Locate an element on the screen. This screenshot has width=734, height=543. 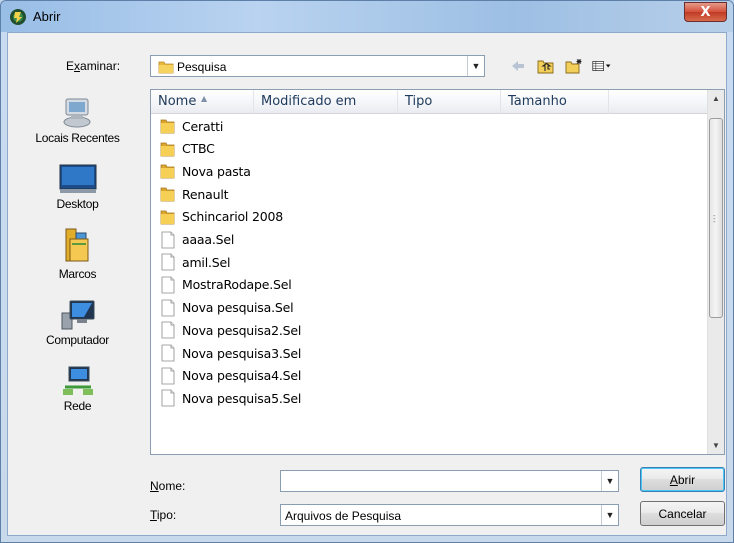
place-label: Computador is located at coordinates (77, 340).